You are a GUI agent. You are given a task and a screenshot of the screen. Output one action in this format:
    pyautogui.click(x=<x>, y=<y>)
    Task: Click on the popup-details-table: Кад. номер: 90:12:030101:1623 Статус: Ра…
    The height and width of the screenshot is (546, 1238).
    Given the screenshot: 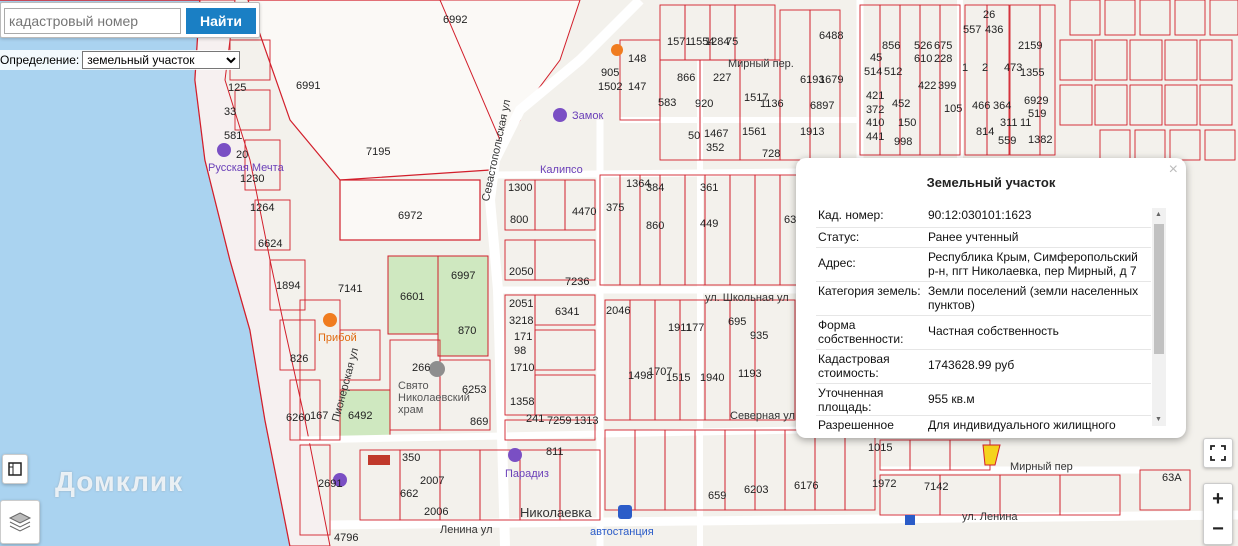 What is the action you would take?
    pyautogui.click(x=983, y=341)
    